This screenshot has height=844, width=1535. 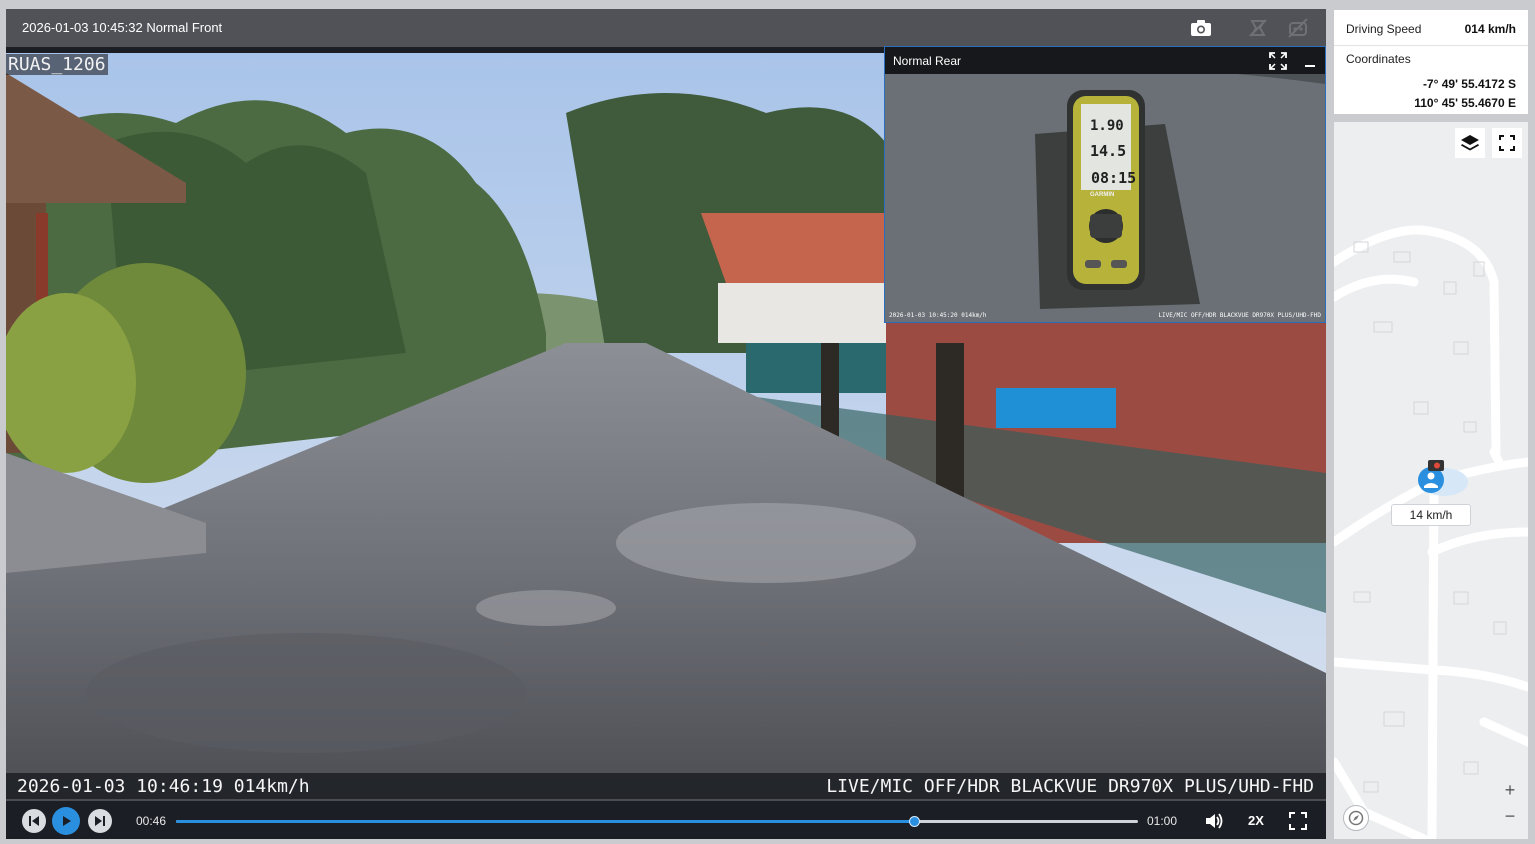 What do you see at coordinates (1105, 60) in the screenshot?
I see `rear-header: Normal Rear` at bounding box center [1105, 60].